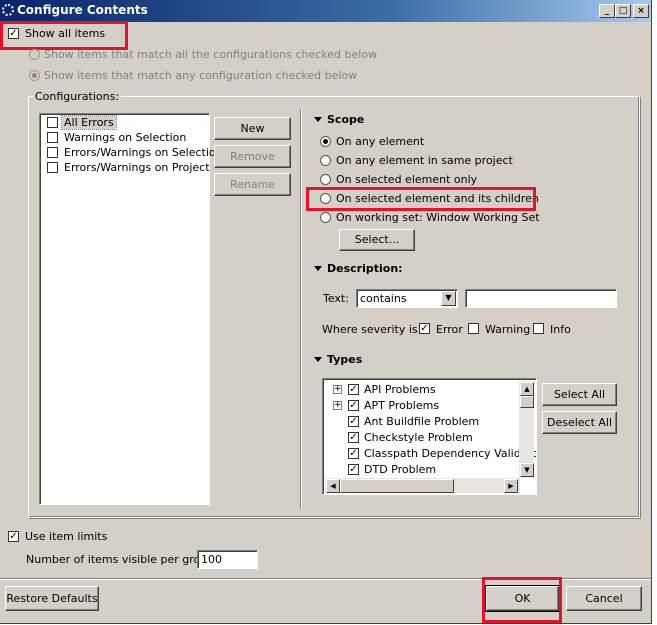 This screenshot has height=625, width=657. What do you see at coordinates (372, 329) in the screenshot?
I see `severity-label: Where severity is:` at bounding box center [372, 329].